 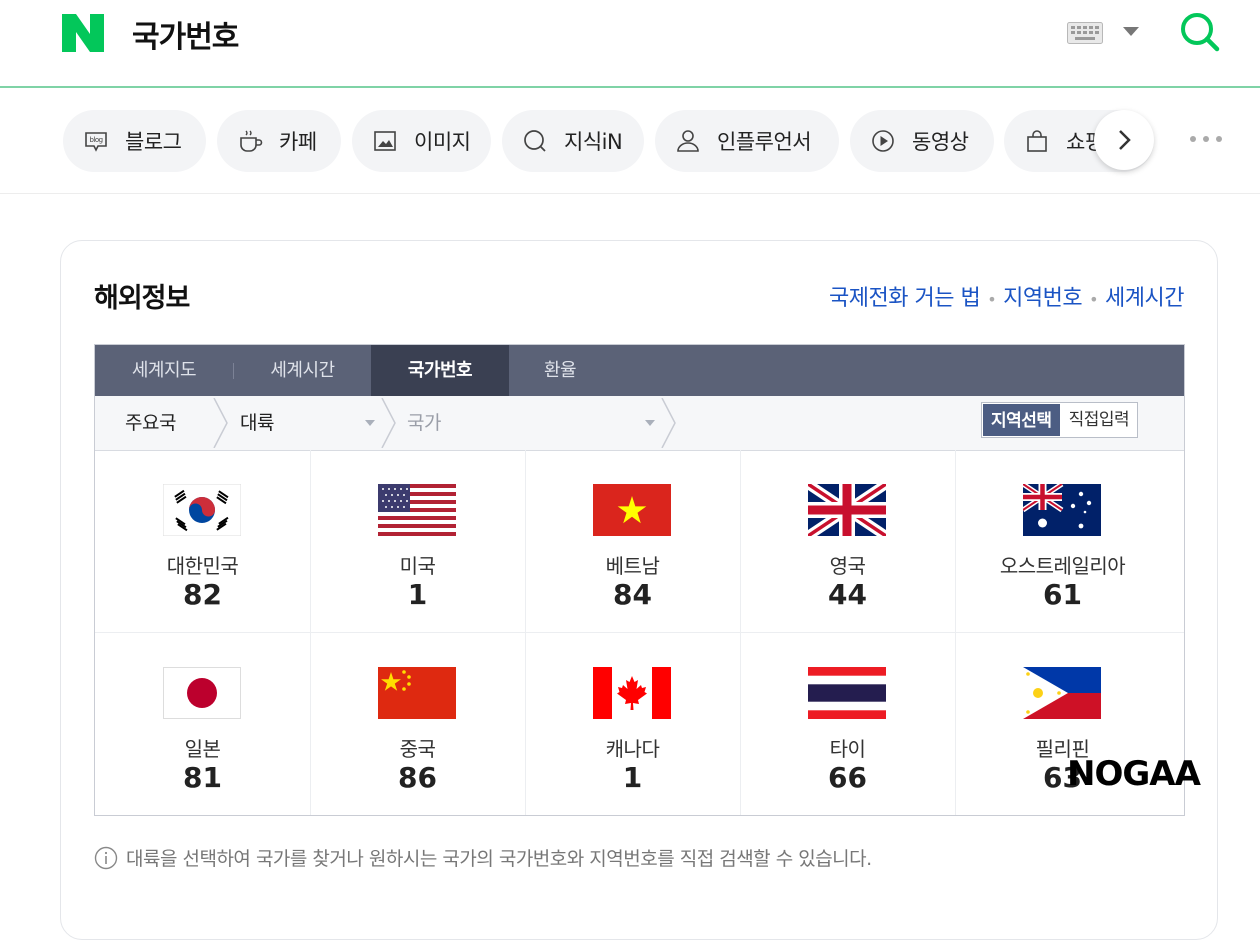 I want to click on country-name: 타이, so click(x=847, y=749).